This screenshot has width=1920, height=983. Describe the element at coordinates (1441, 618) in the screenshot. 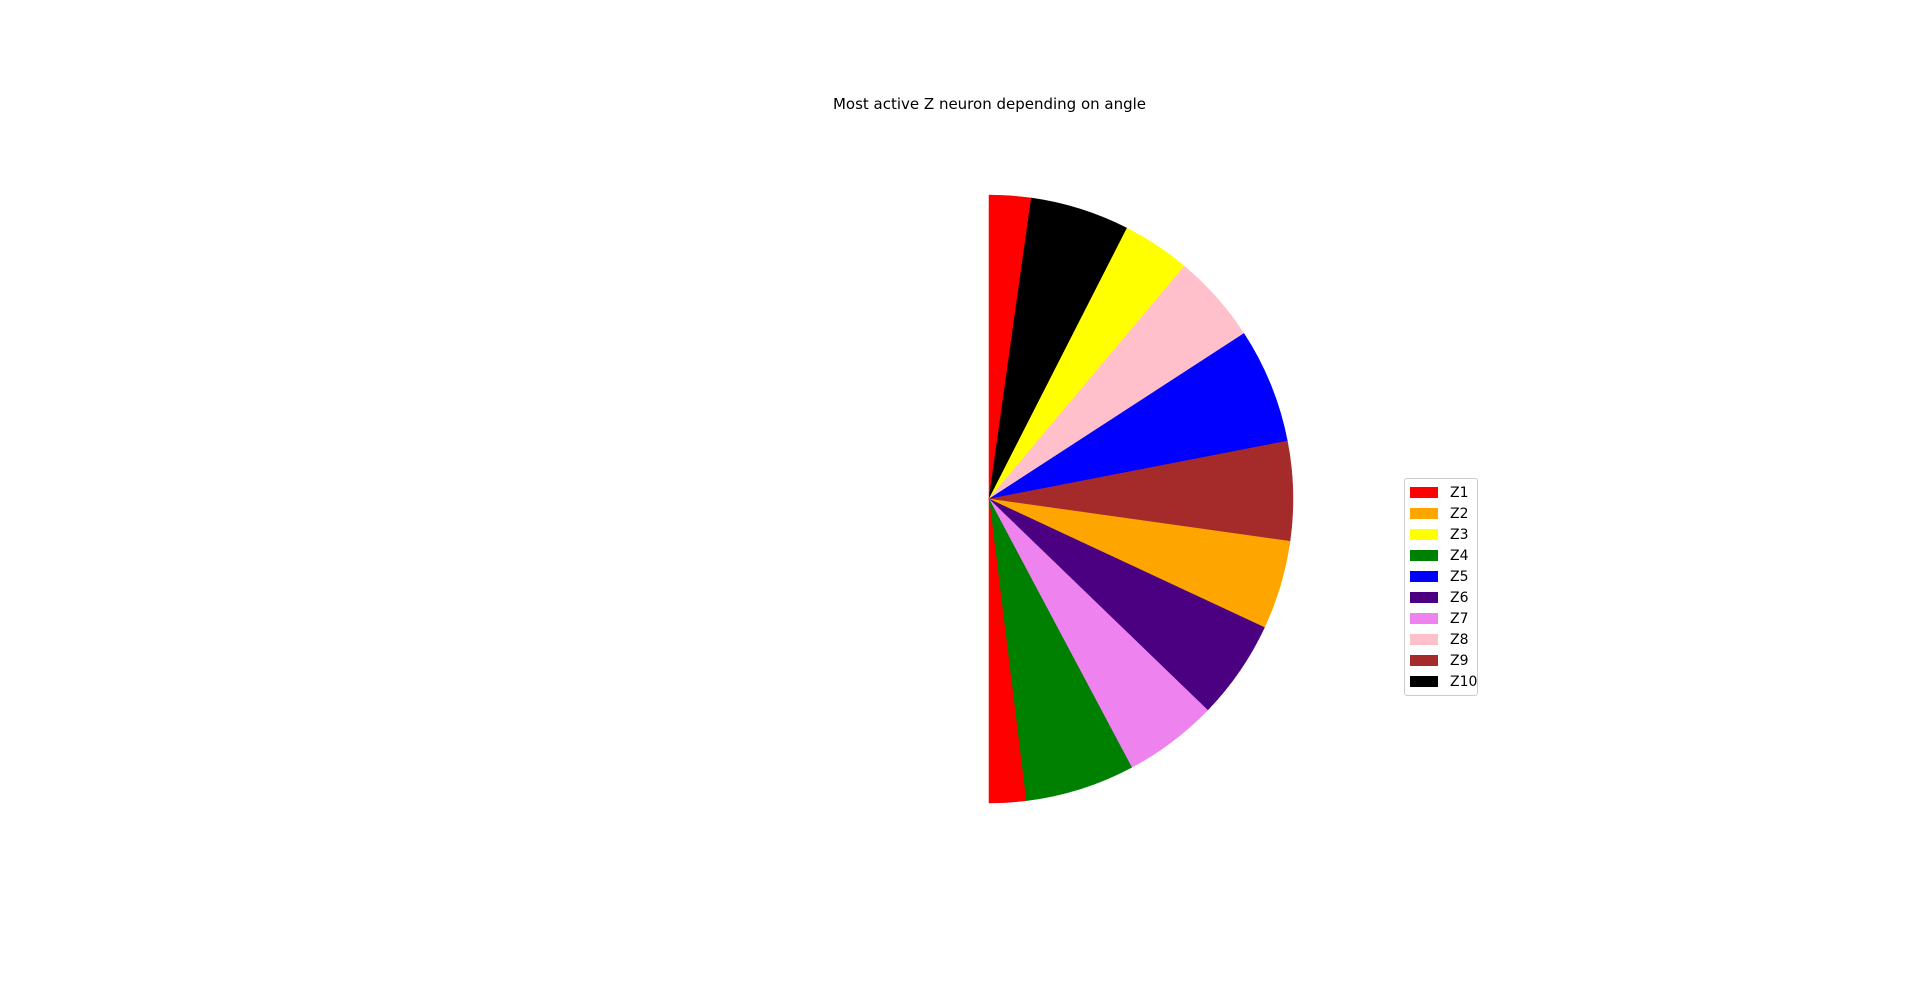

I see `legend-item-z7: Z7` at that location.